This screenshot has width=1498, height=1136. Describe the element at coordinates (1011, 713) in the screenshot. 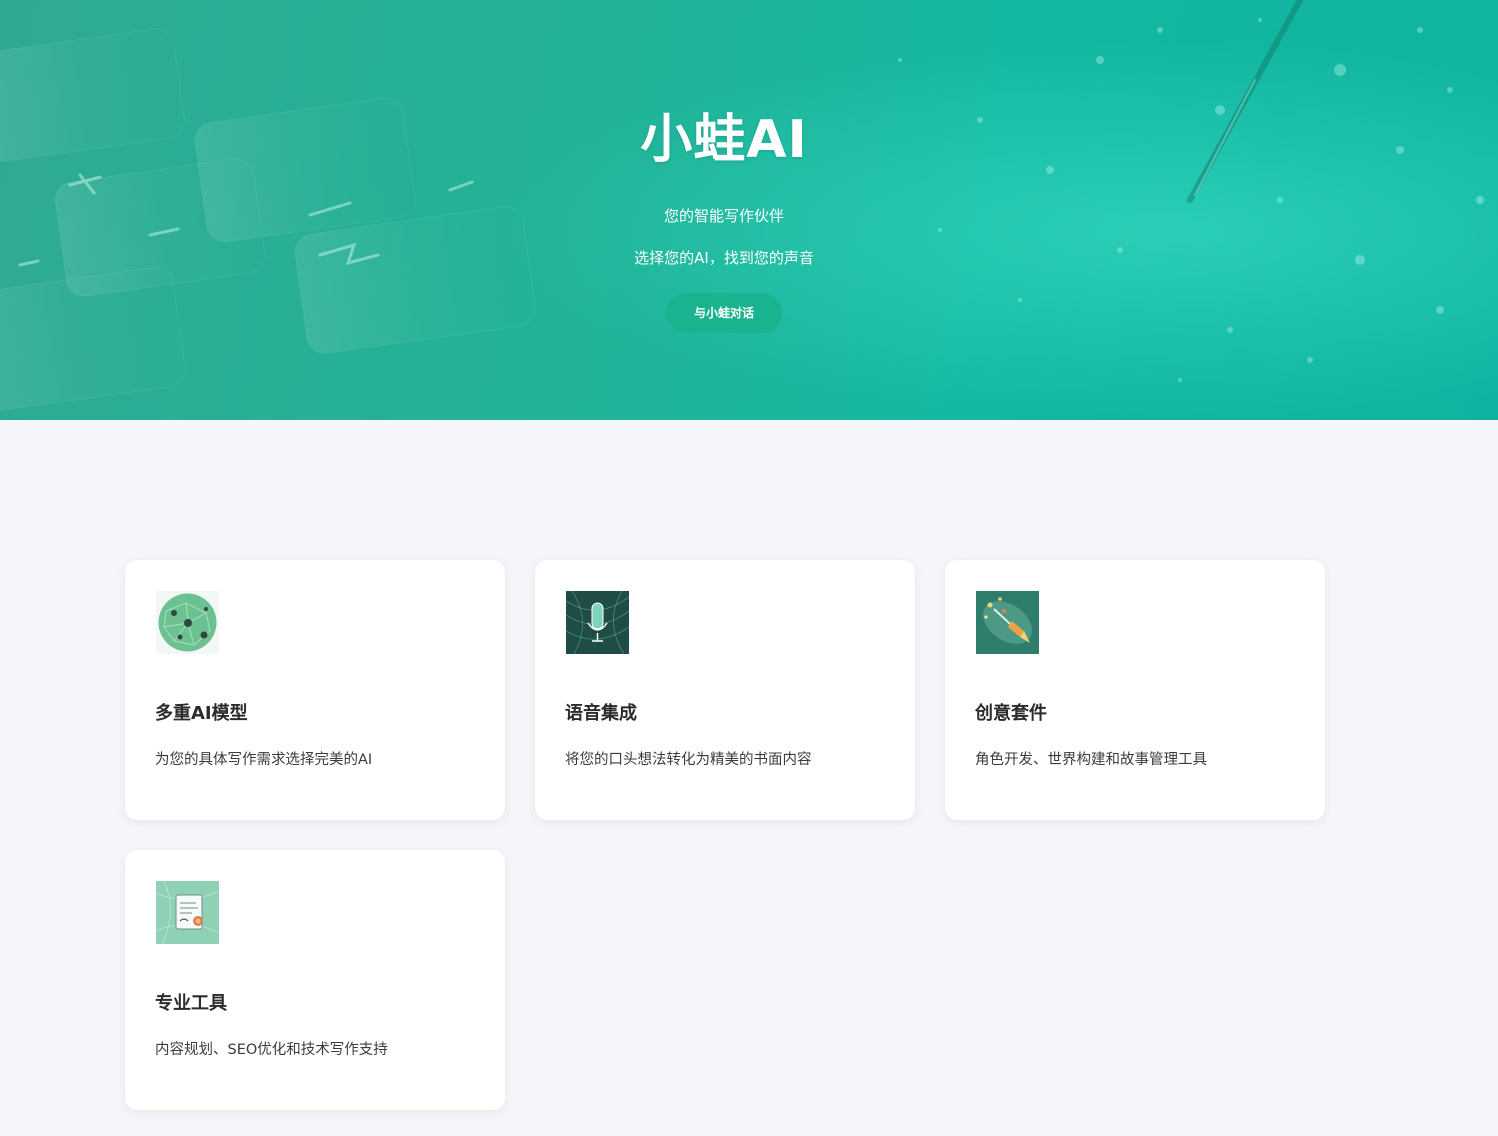

I see `feature-title: 创意套件` at that location.